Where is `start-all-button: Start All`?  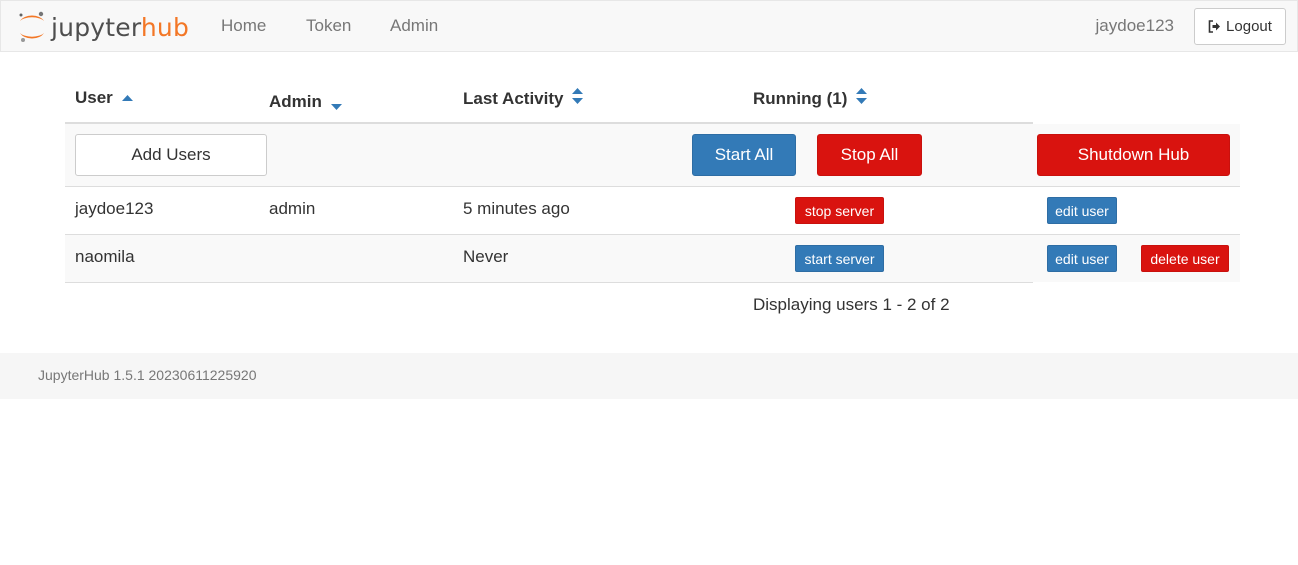 start-all-button: Start All is located at coordinates (744, 155).